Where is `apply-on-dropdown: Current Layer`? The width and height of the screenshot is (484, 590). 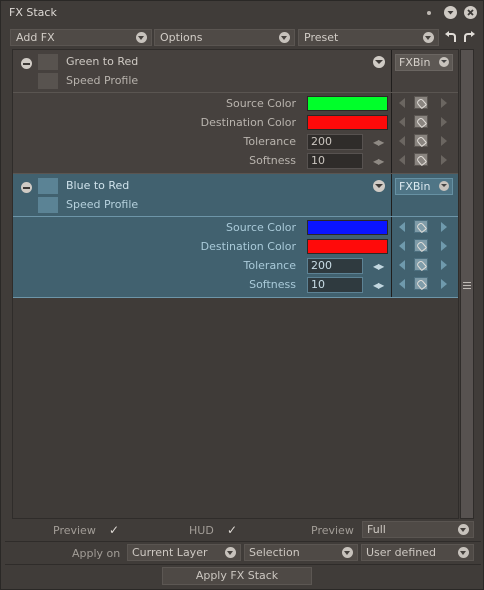 apply-on-dropdown: Current Layer is located at coordinates (184, 552).